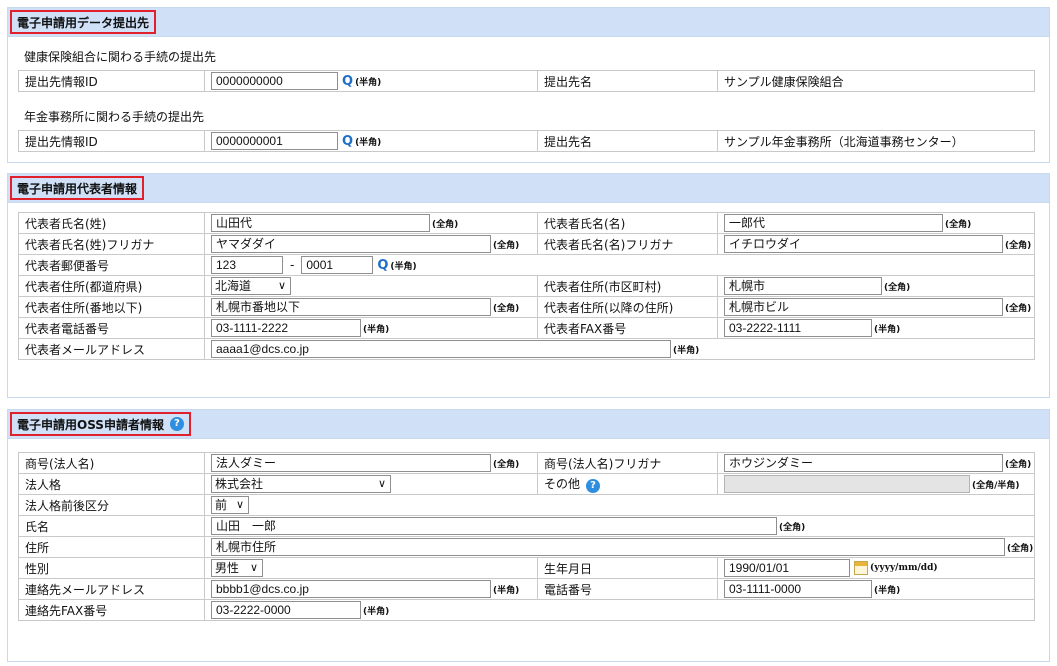 The image size is (1057, 666). Describe the element at coordinates (111, 589) in the screenshot. I see `contact-mail-label: 連絡先メールアドレス` at that location.